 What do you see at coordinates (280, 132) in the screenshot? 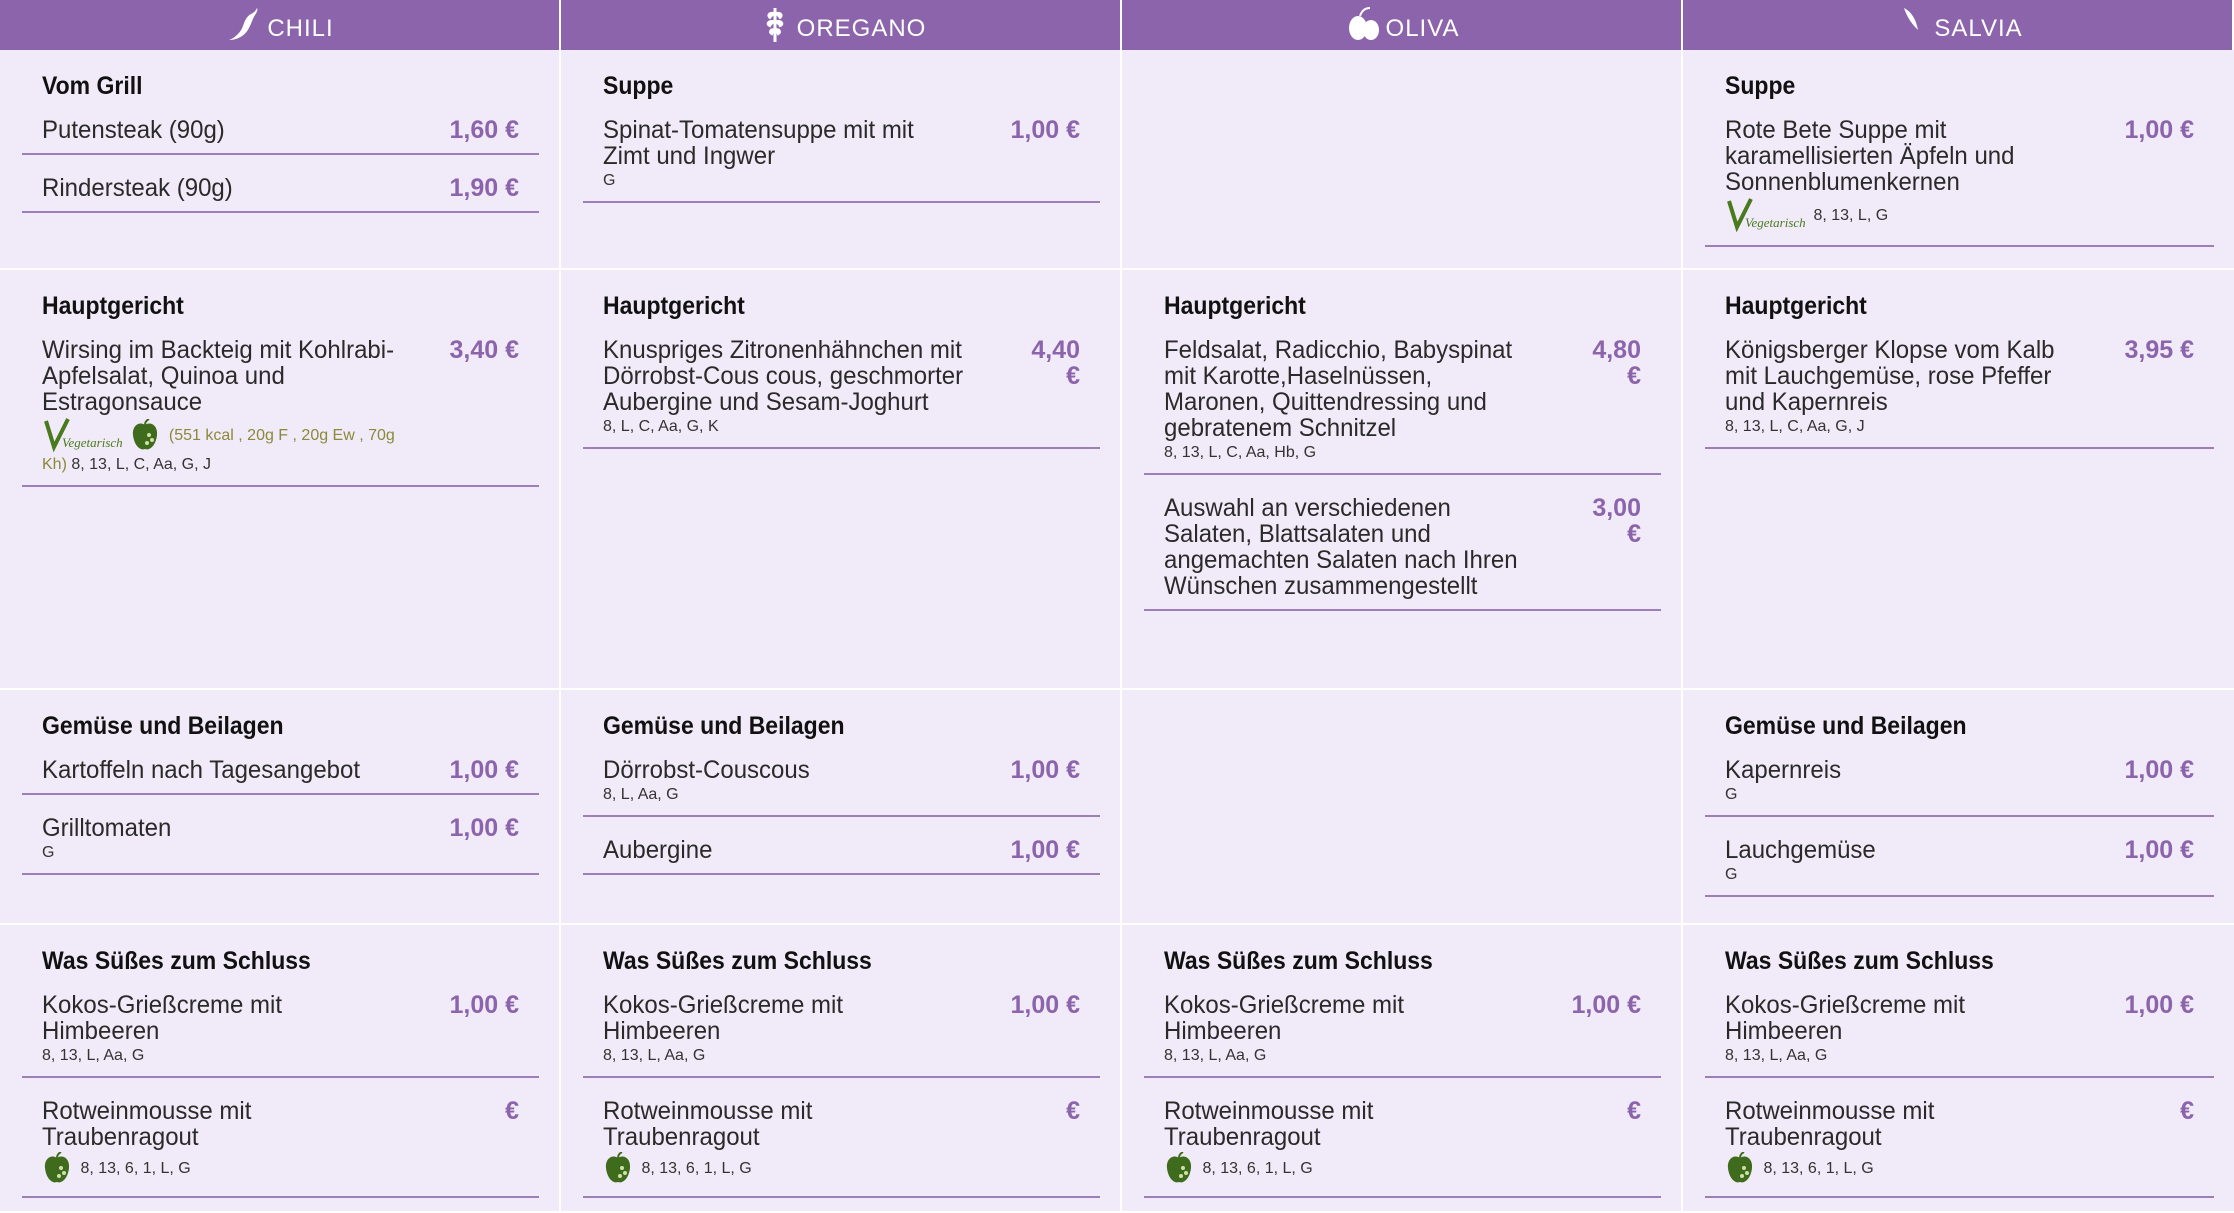
I see `menu-item: Putensteak (90g) 1,60 €` at bounding box center [280, 132].